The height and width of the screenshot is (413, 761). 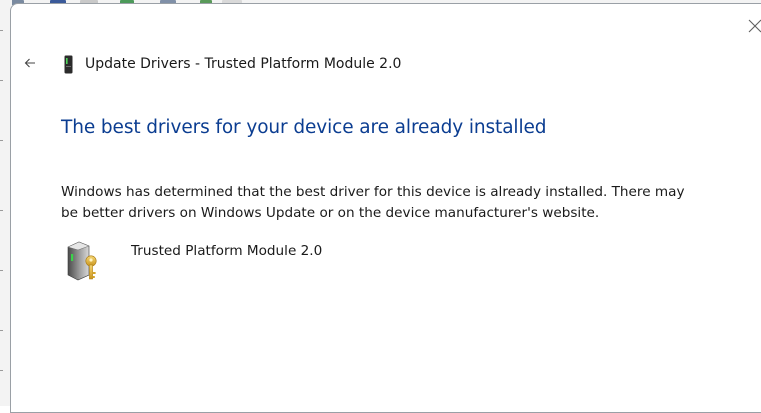 I want to click on back-arrow-icon, so click(x=29, y=63).